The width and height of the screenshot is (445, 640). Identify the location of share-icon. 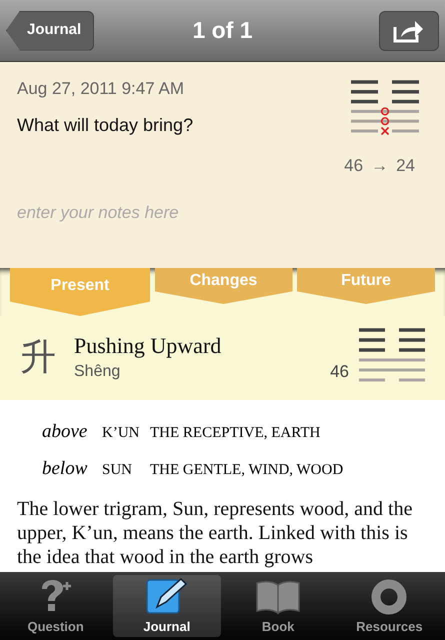
(409, 30).